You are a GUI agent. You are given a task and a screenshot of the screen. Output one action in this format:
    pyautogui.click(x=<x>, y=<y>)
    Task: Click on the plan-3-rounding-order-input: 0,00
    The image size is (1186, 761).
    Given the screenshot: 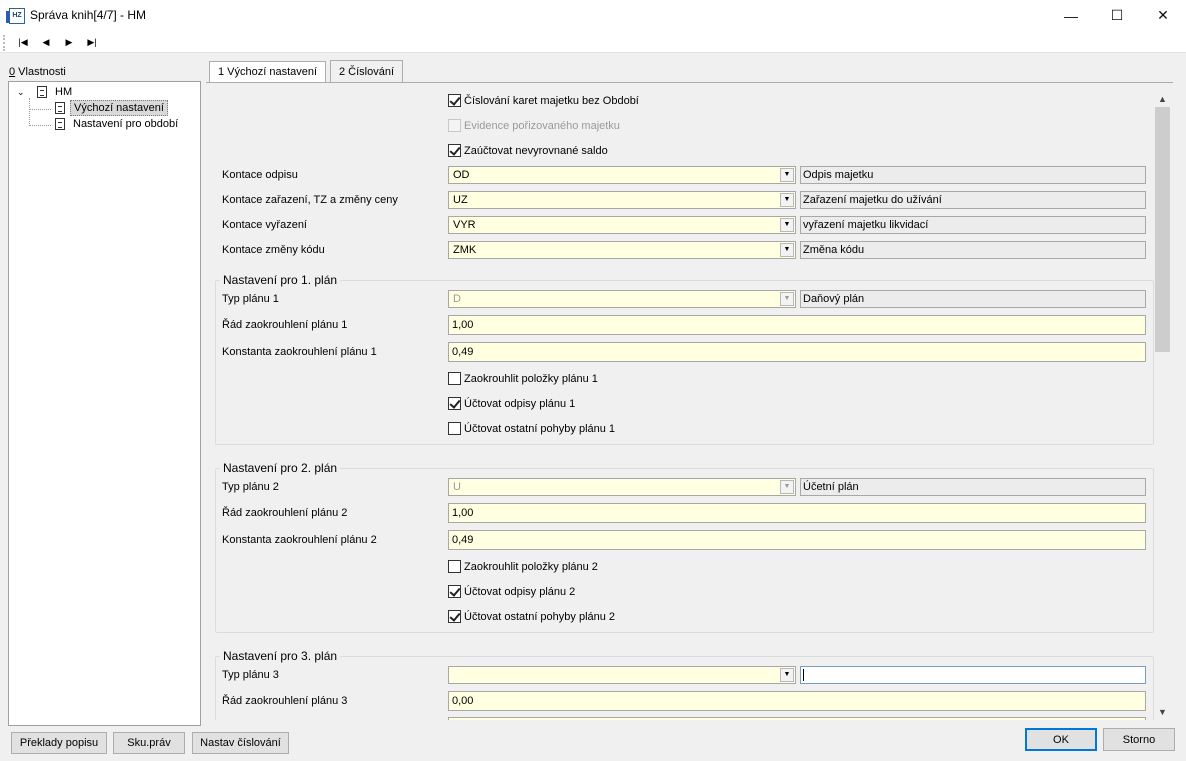 What is the action you would take?
    pyautogui.click(x=797, y=701)
    